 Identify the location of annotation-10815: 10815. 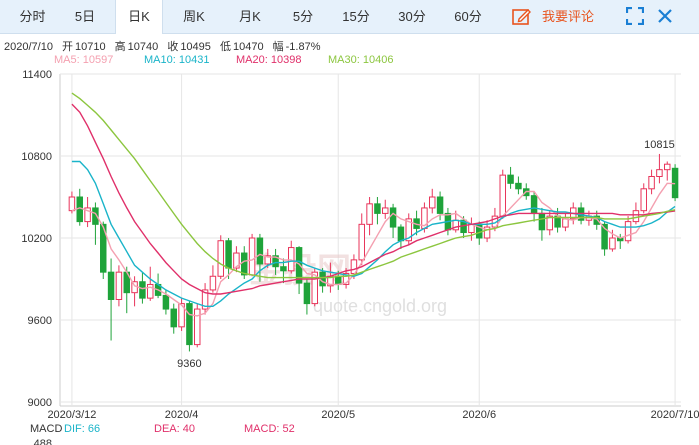
(659, 145).